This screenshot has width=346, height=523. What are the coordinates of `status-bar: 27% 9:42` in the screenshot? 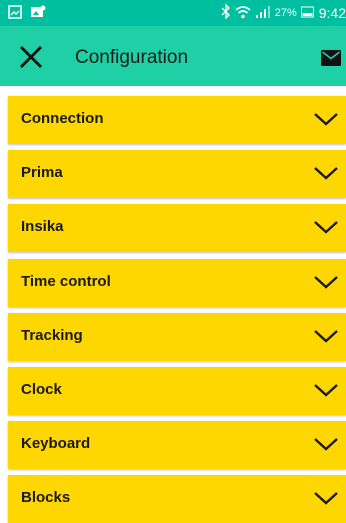 It's located at (173, 13).